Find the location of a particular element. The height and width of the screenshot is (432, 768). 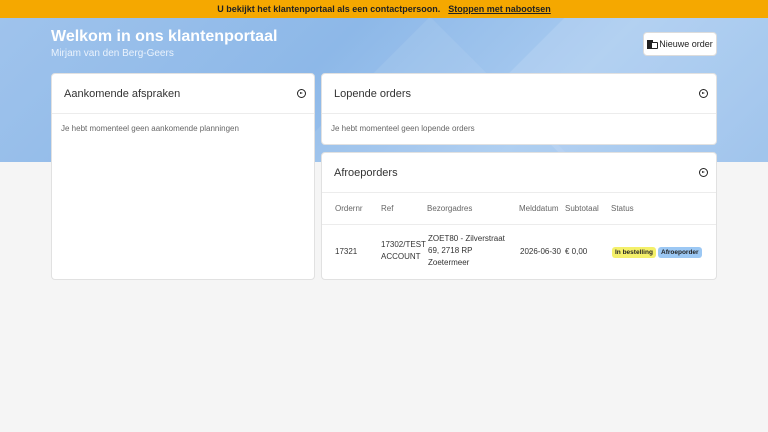

new-order-button: Nieuwe order is located at coordinates (680, 44).